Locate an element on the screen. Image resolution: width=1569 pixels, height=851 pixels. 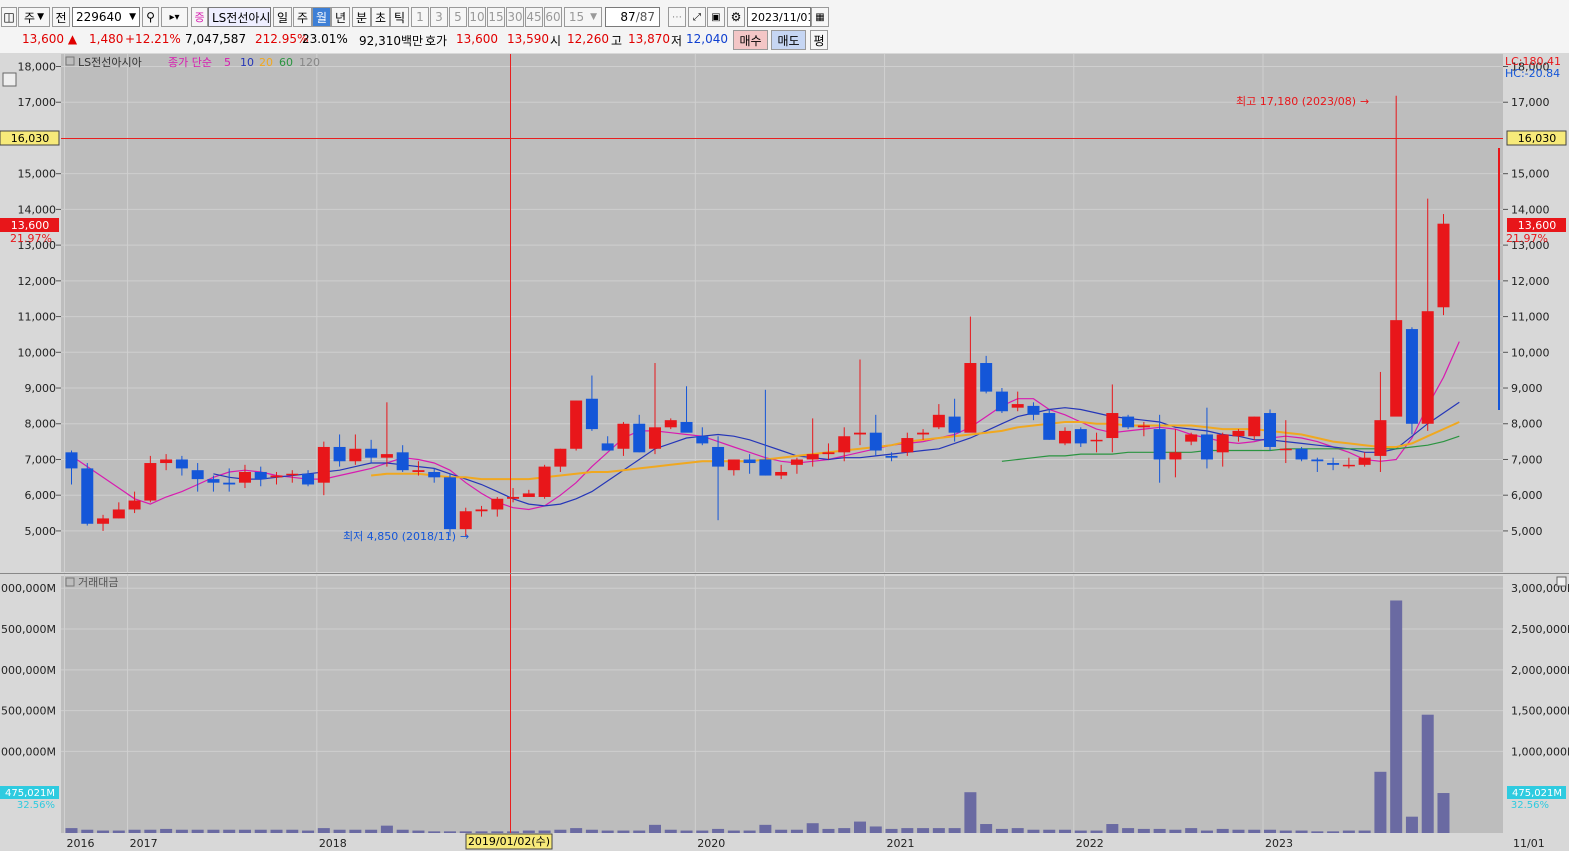
time-tick-label: 2017 is located at coordinates (144, 843).